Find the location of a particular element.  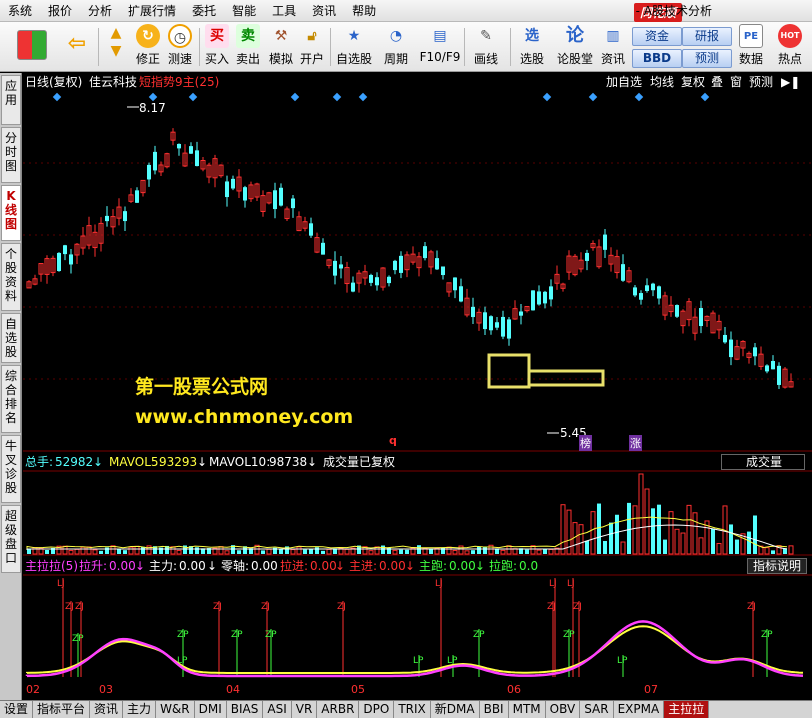

indicator-tab: ARBR is located at coordinates (338, 709).